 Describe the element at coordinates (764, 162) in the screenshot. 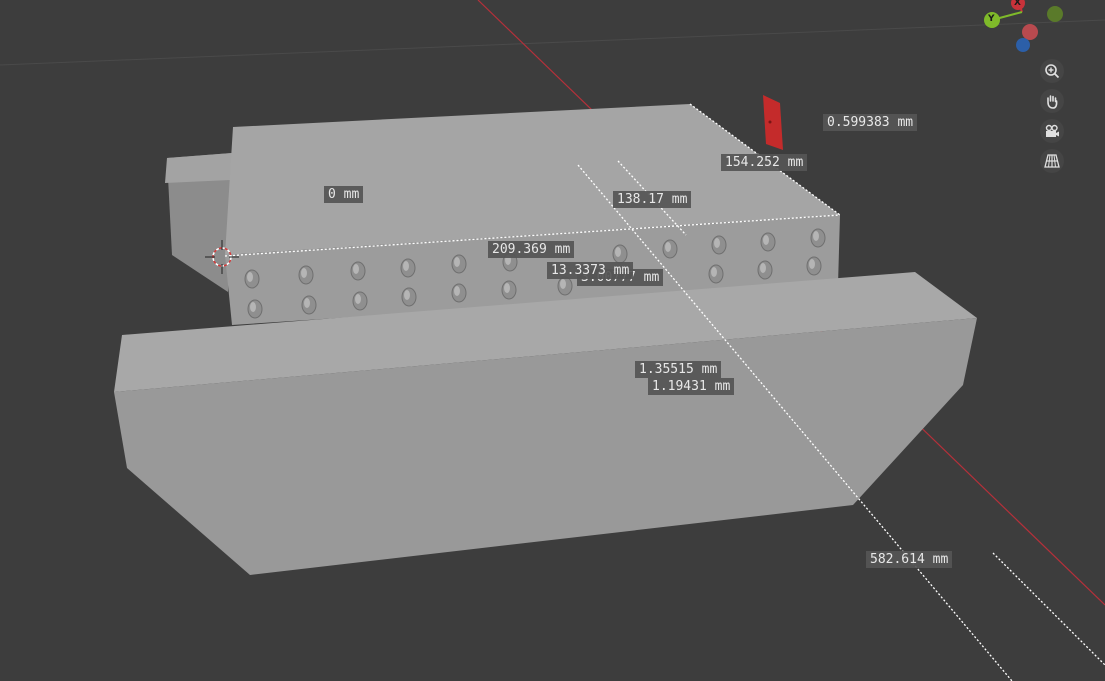

I see `measure-label-2: 154.252 mm` at that location.